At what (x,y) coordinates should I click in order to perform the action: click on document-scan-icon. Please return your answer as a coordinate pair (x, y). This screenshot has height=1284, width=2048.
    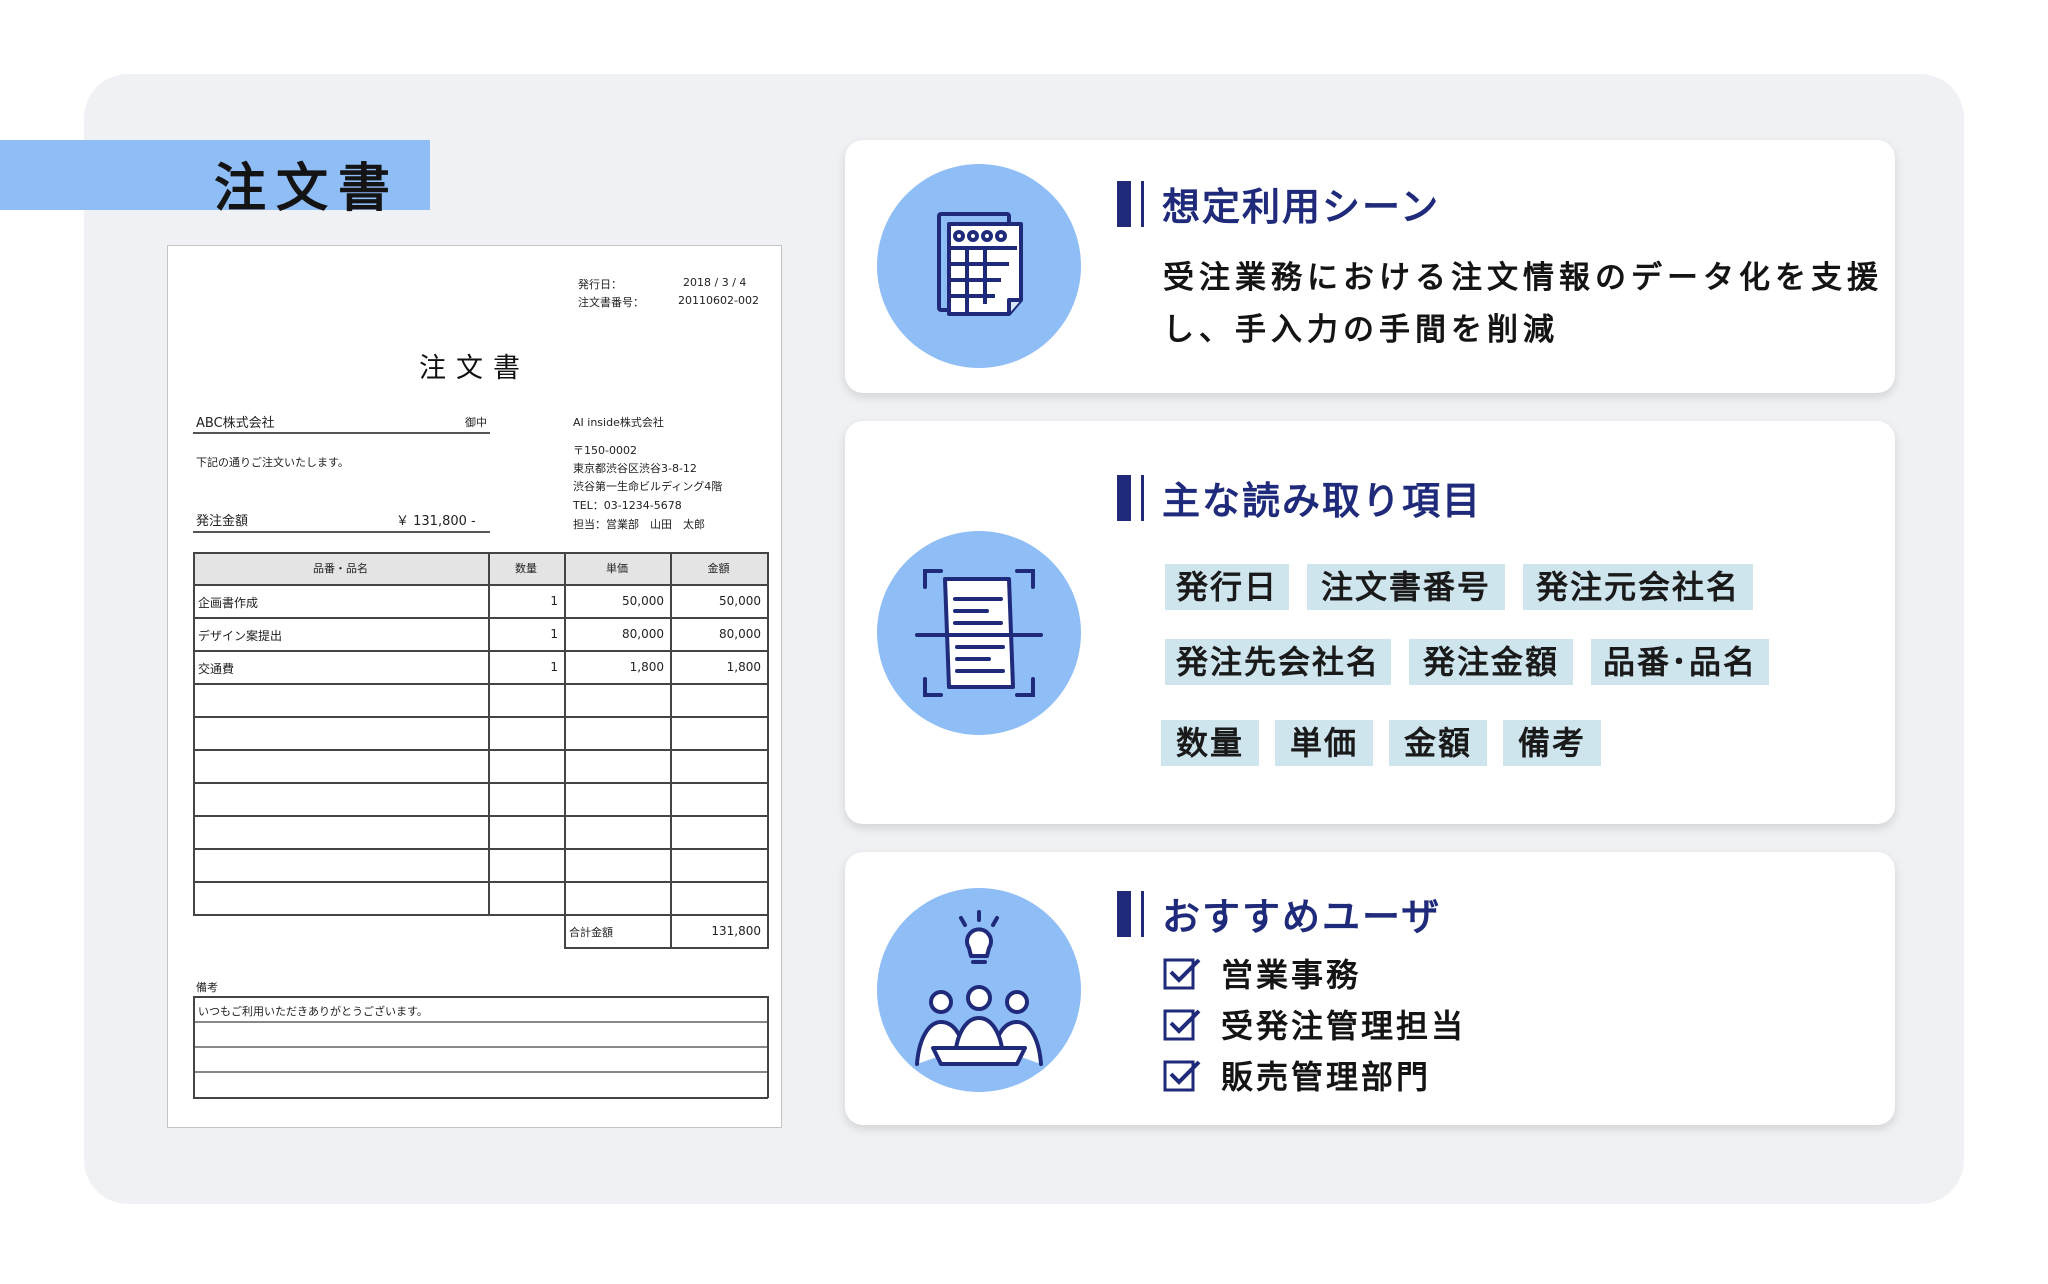
    Looking at the image, I should click on (979, 633).